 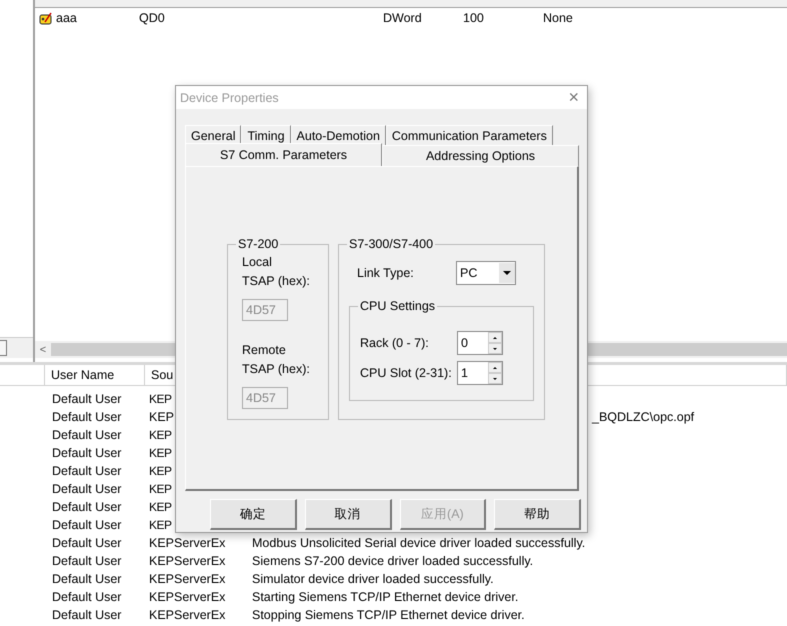 What do you see at coordinates (558, 18) in the screenshot?
I see `table-cell-text: None` at bounding box center [558, 18].